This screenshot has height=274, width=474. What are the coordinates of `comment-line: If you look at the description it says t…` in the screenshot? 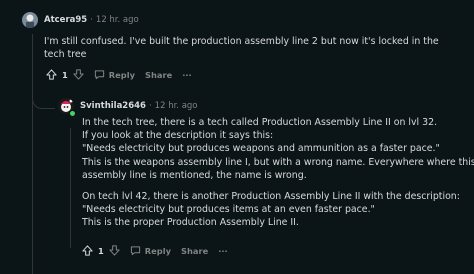 It's located at (178, 136).